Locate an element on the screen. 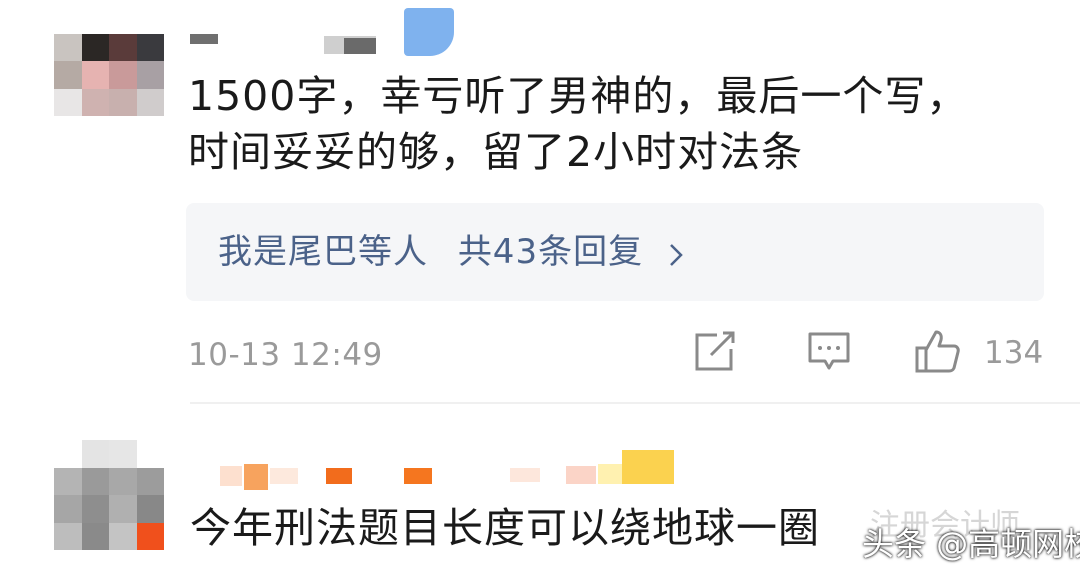 The width and height of the screenshot is (1080, 574). share-button is located at coordinates (715, 354).